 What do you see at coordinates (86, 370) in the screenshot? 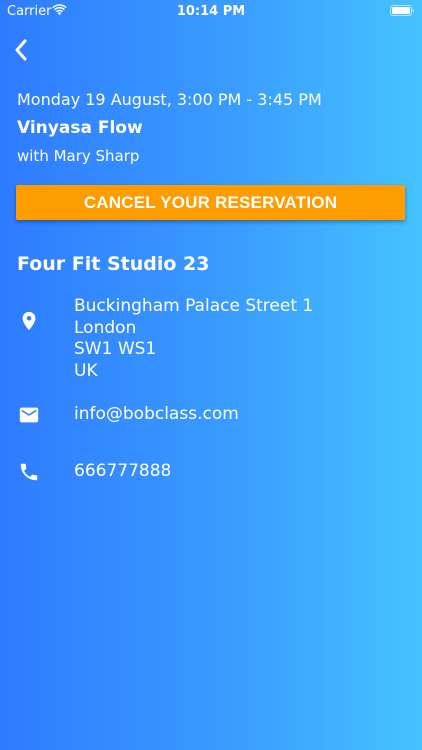
I see `address-line: UK` at bounding box center [86, 370].